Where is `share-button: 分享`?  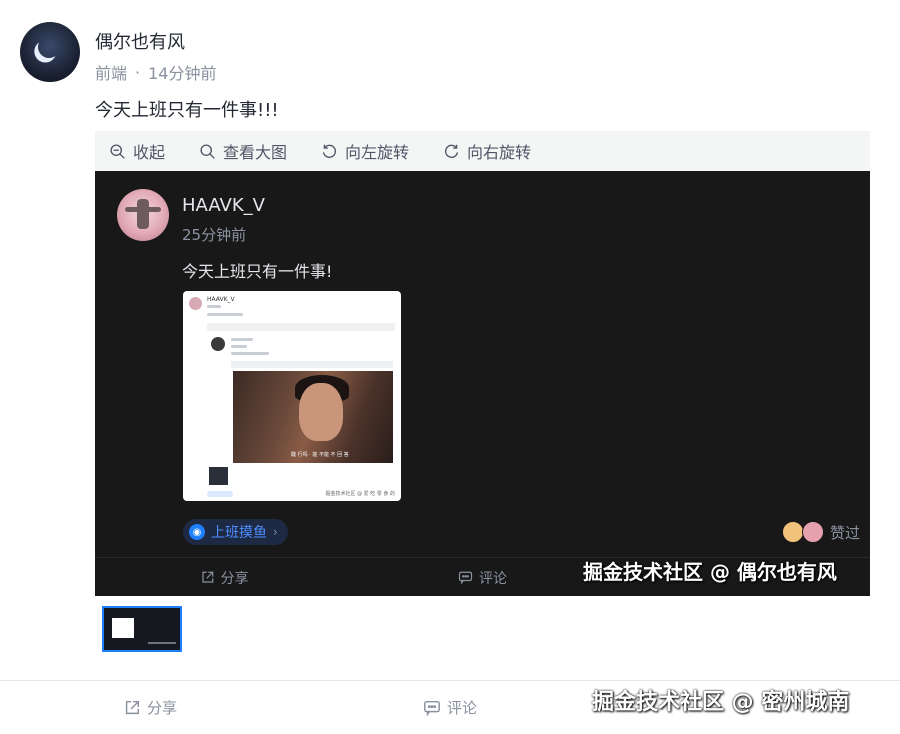
share-button: 分享 is located at coordinates (150, 707).